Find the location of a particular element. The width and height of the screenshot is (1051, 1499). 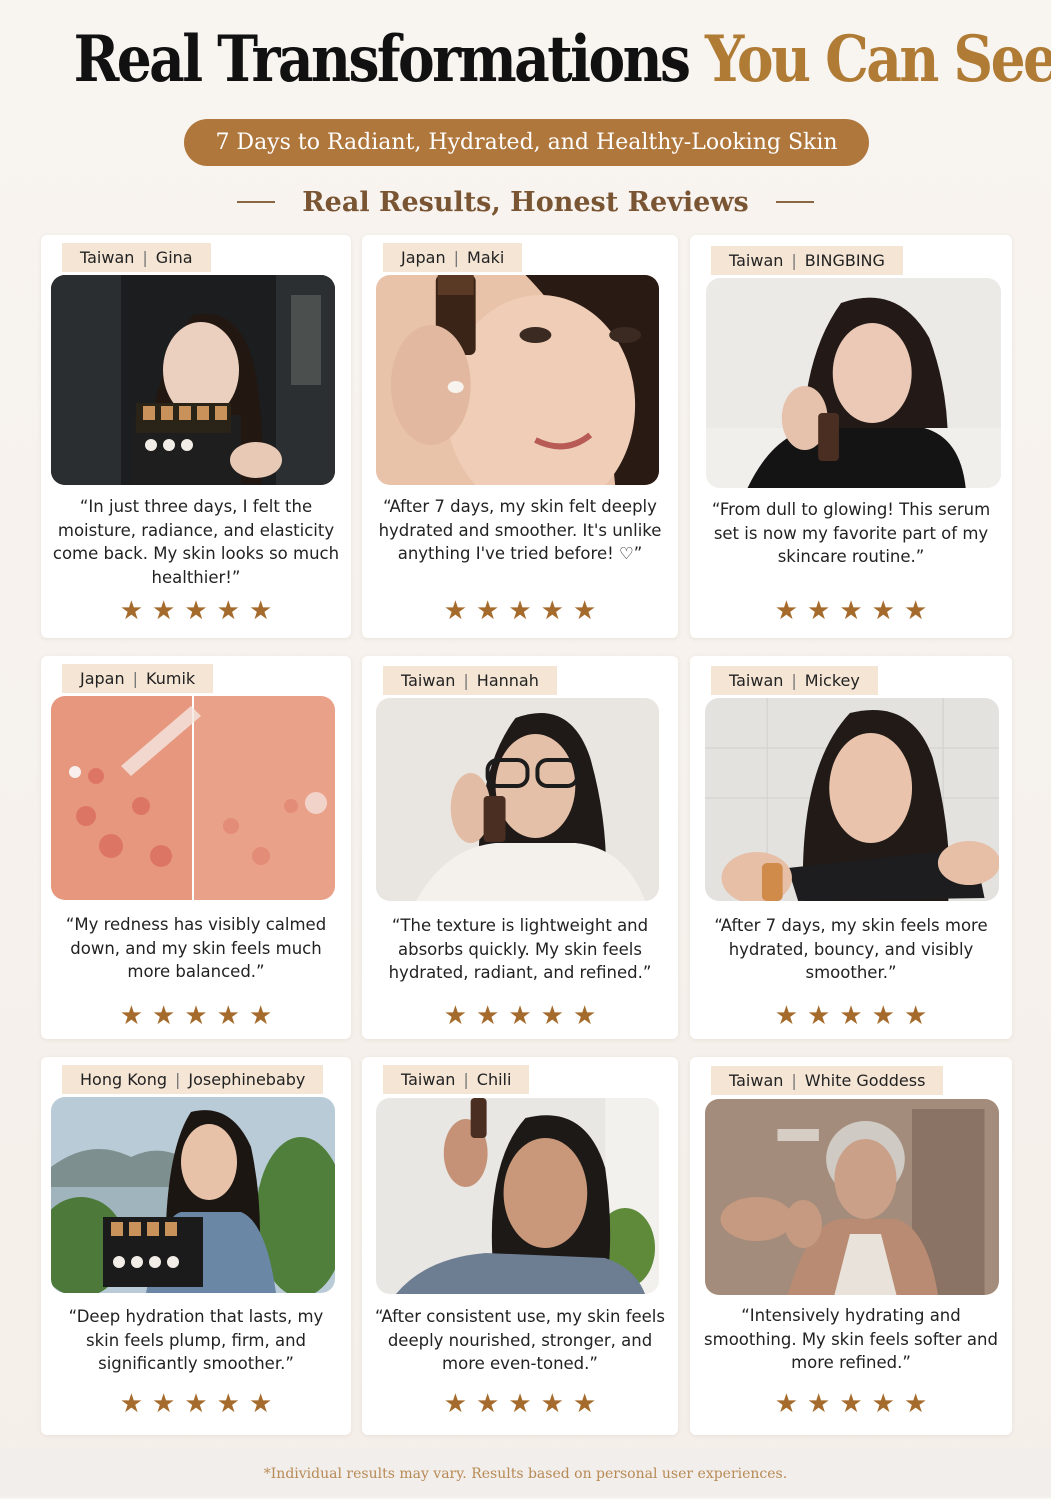

page-title-main: Real Transformations is located at coordinates (382, 59).